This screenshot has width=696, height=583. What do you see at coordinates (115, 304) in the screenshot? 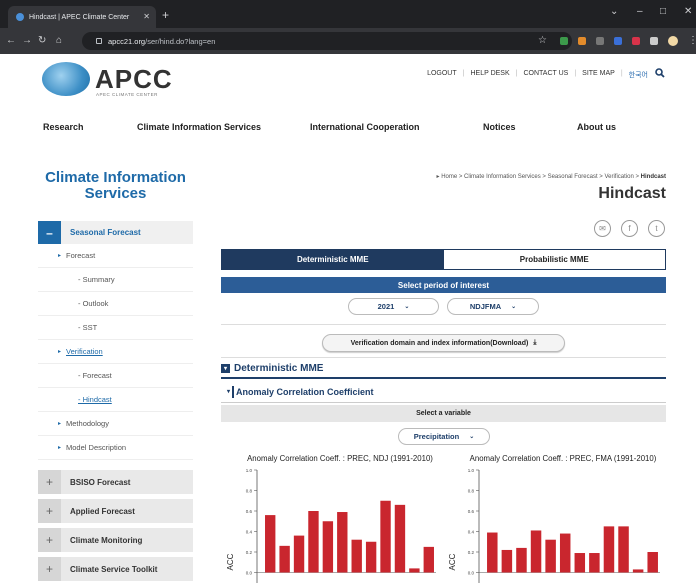
I see `sidebar-item-outlook: - Outlook` at bounding box center [115, 304].